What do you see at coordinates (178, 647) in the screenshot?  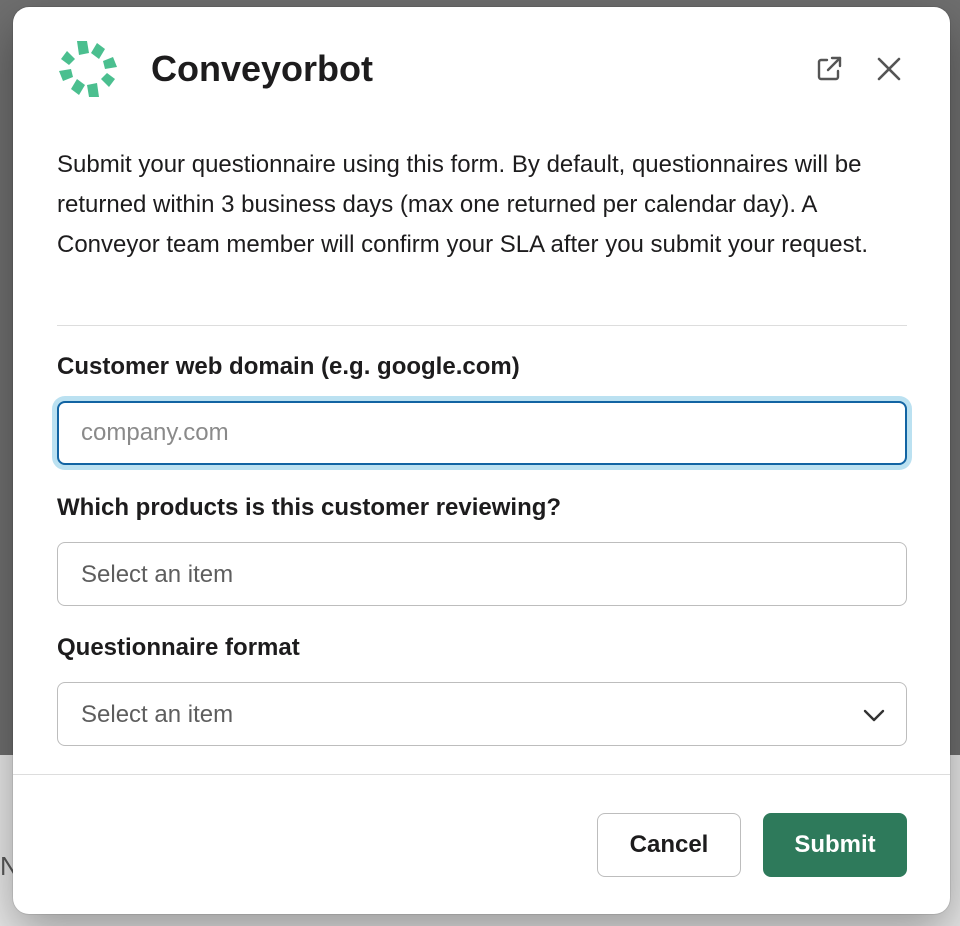 I see `format-field-label: Questionnaire format` at bounding box center [178, 647].